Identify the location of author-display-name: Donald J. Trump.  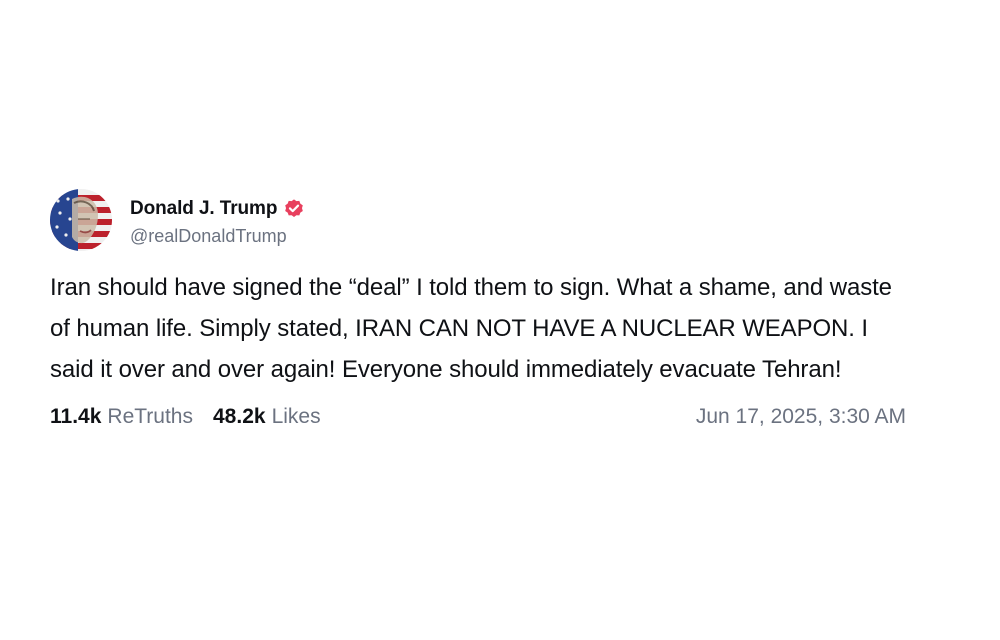
(203, 209).